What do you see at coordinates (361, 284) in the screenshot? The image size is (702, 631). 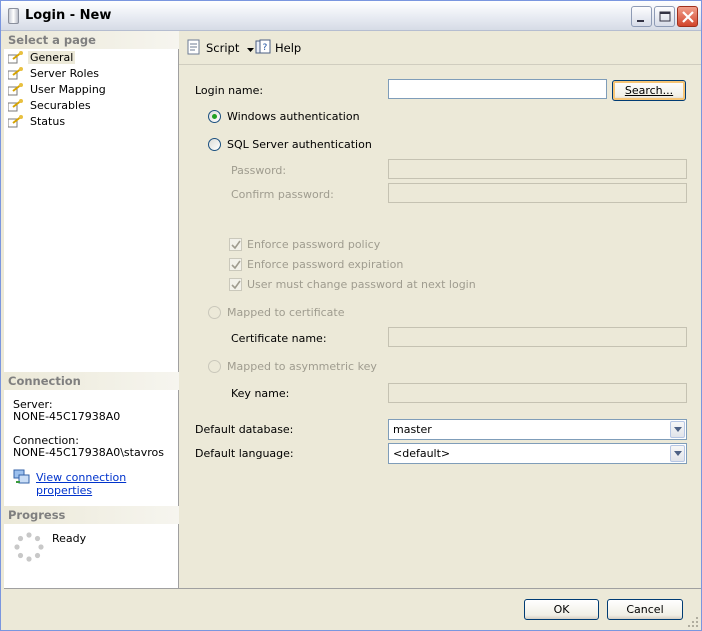 I see `must-change-label: User must change password at next login` at bounding box center [361, 284].